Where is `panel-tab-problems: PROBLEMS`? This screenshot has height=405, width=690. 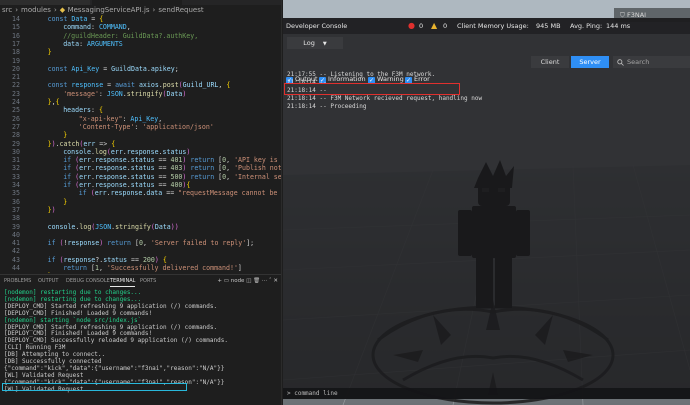
panel-tab-problems: PROBLEMS is located at coordinates (17, 281).